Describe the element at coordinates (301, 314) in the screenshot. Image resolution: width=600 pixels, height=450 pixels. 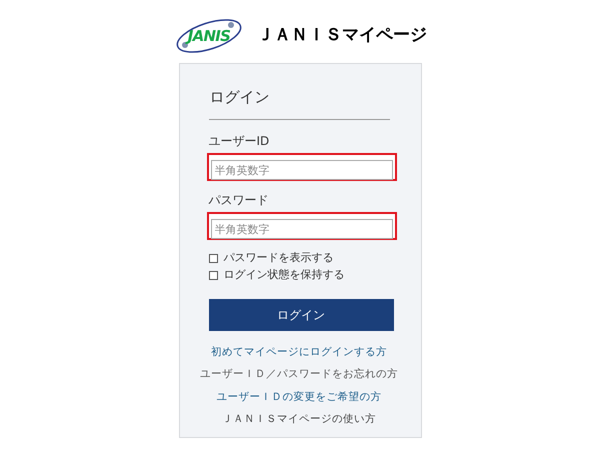
I see `login-button: ログイン` at that location.